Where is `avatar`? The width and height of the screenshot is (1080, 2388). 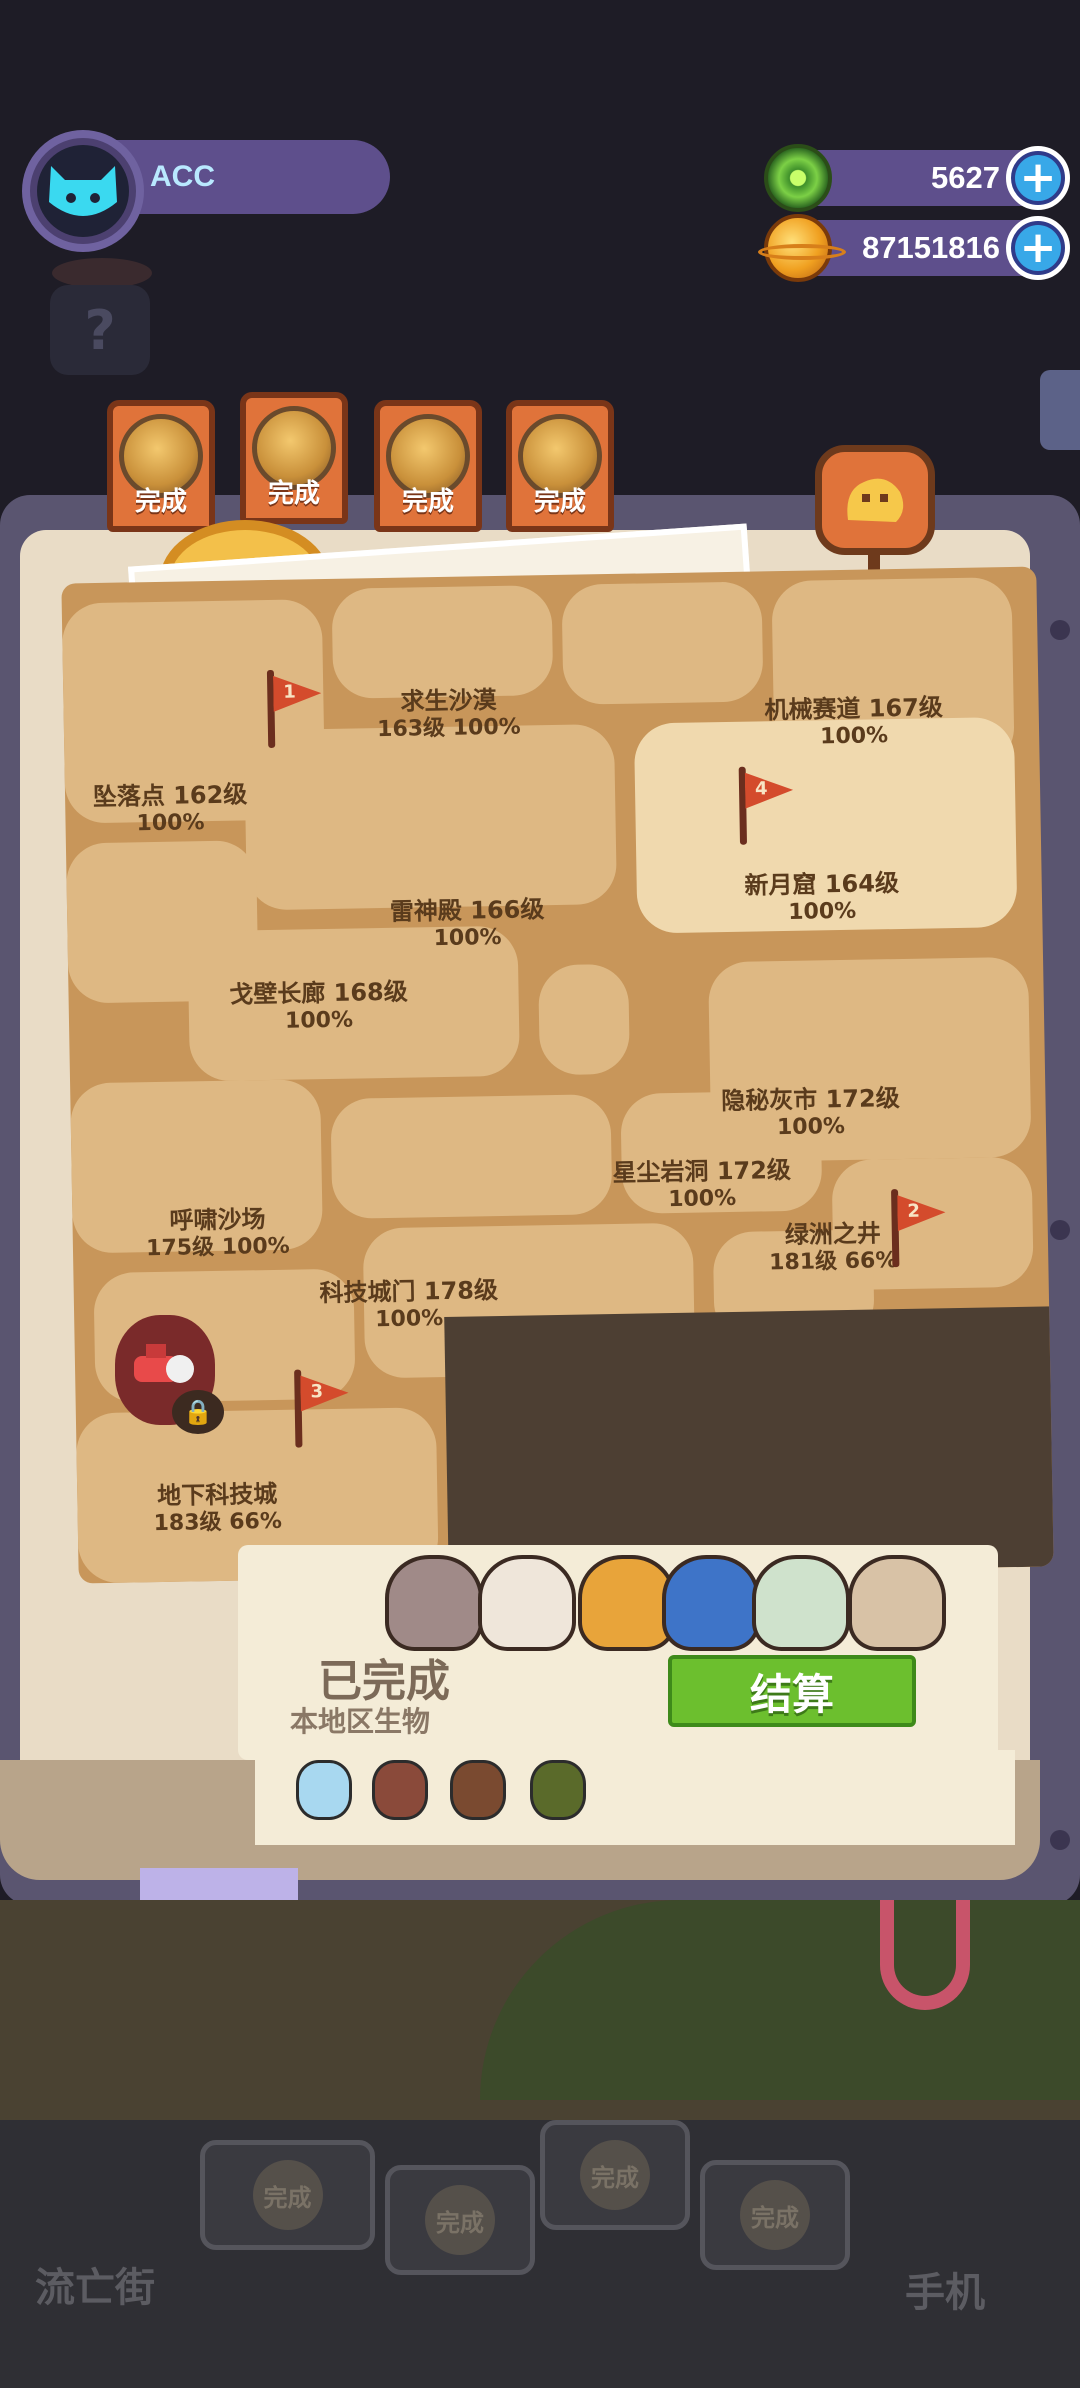
avatar is located at coordinates (83, 191).